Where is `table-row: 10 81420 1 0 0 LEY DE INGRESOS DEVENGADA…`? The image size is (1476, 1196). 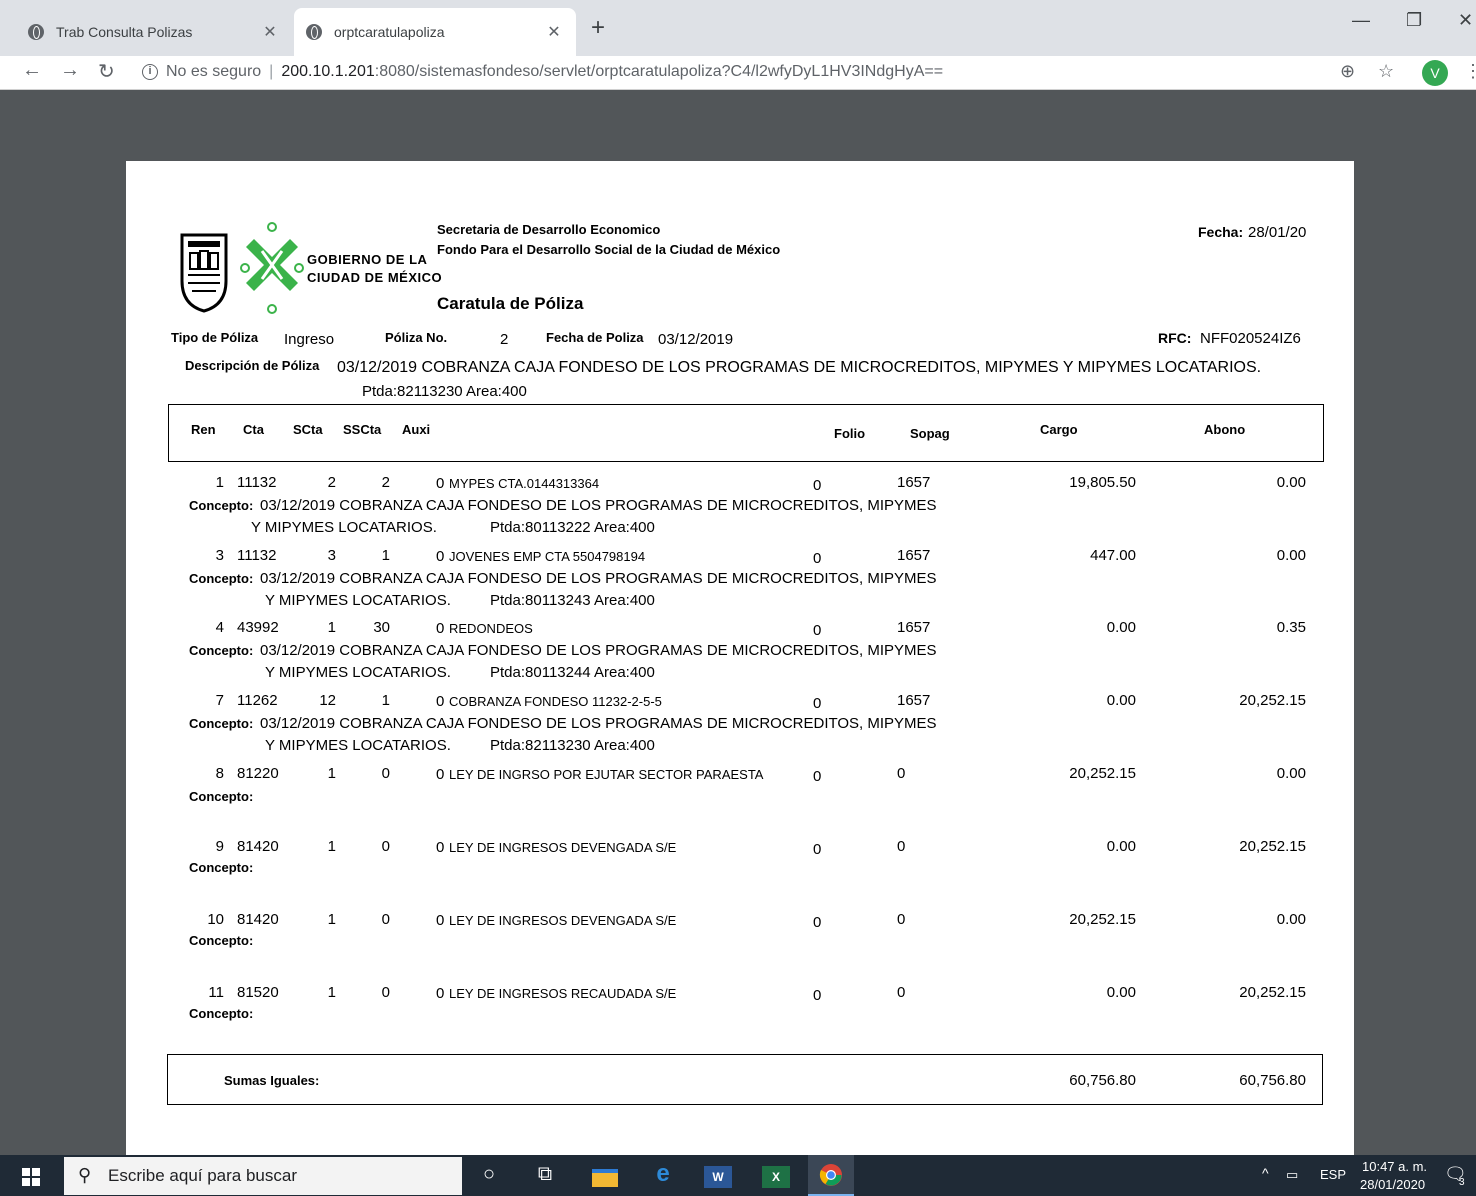 table-row: 10 81420 1 0 0 LEY DE INGRESOS DEVENGADA… is located at coordinates (740, 947).